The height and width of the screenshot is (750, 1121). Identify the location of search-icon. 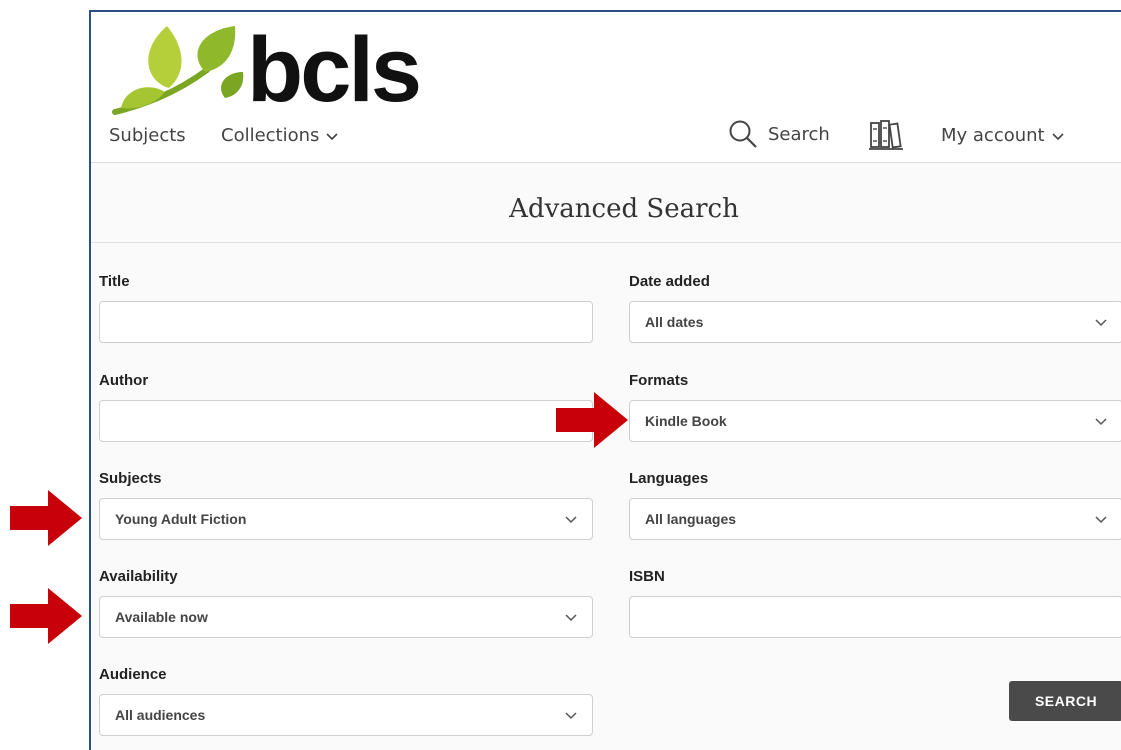
(743, 134).